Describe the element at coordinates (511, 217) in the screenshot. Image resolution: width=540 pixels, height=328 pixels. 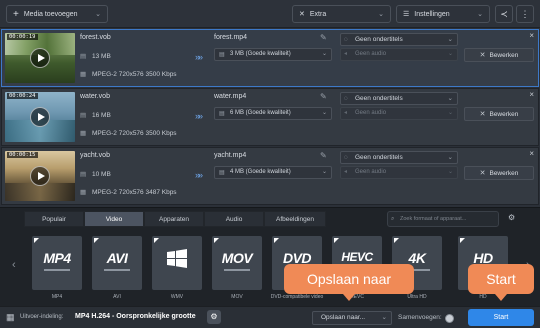
I see `format-settings-icon: ⚙` at that location.